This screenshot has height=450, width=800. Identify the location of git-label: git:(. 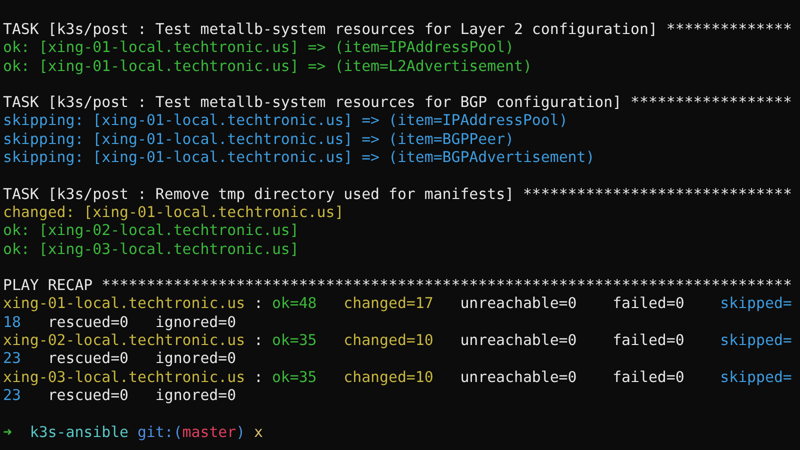
(159, 431).